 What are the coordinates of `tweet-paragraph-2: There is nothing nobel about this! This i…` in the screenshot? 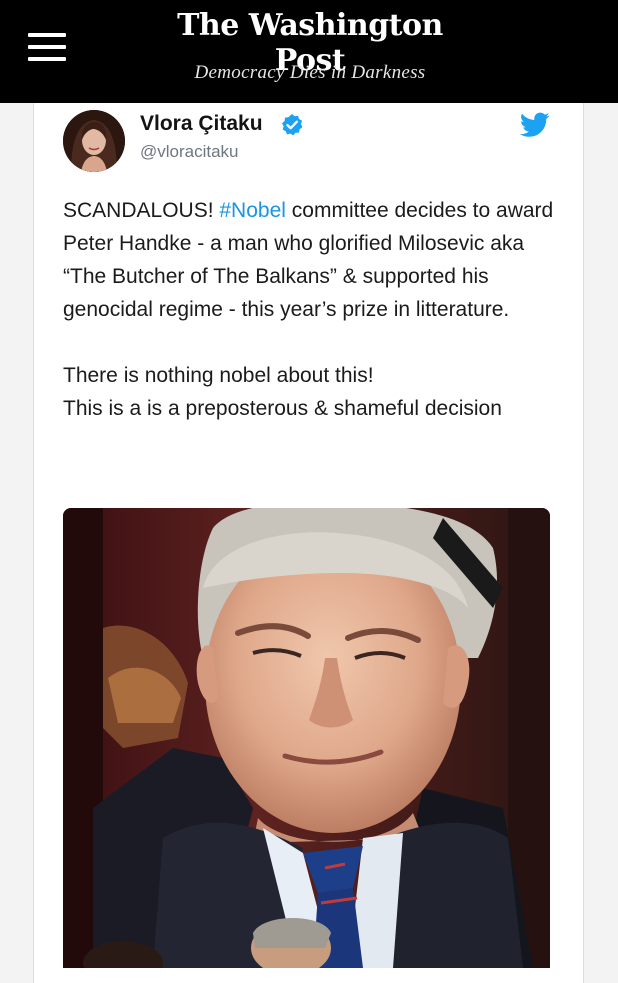 It's located at (313, 392).